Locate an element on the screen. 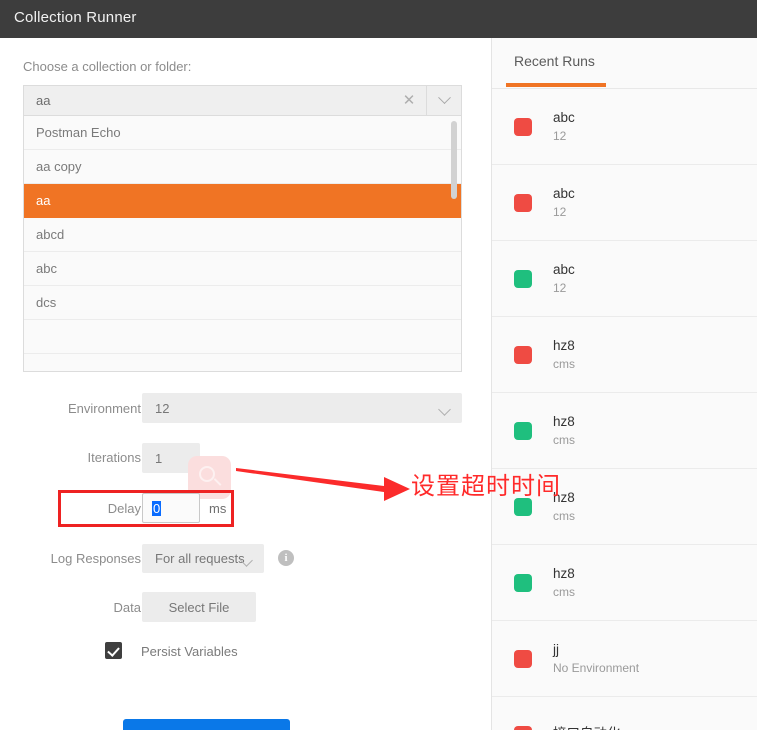  iterations-label: Iterations is located at coordinates (114, 457).